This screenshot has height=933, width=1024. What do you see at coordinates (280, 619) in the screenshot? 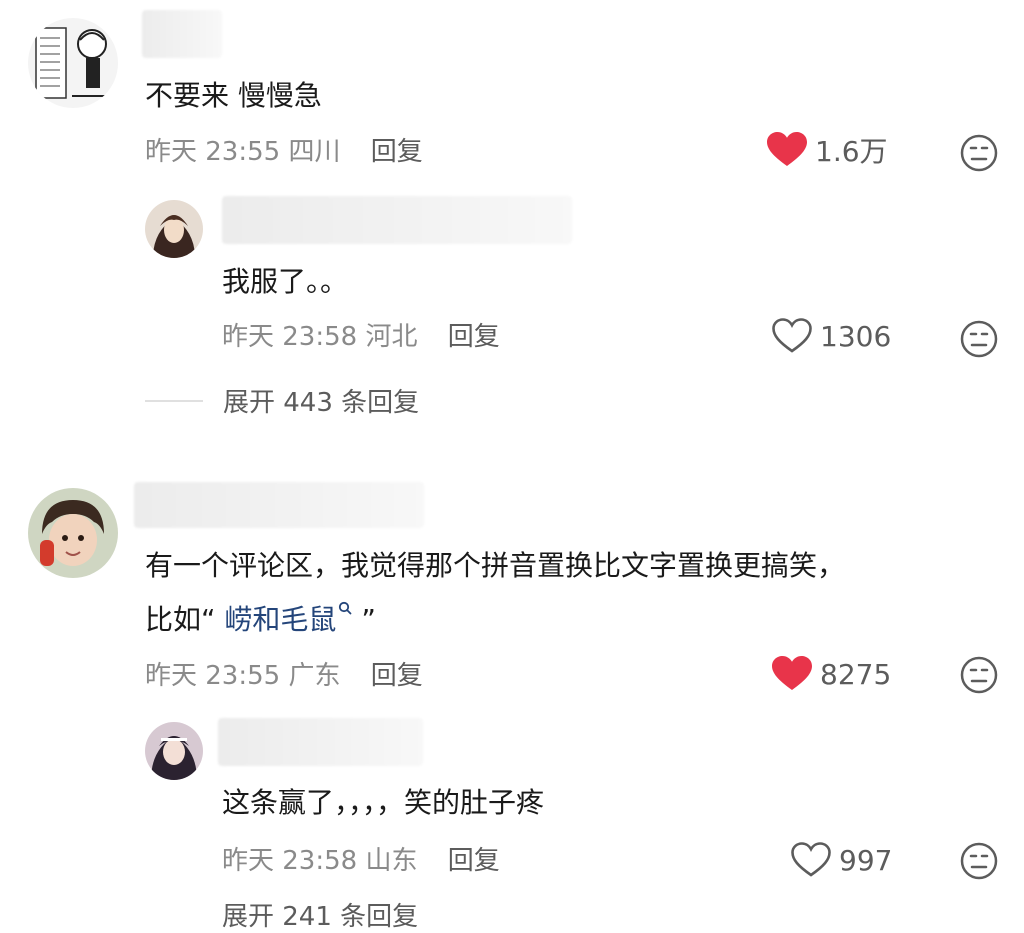
I see `search-link-text: 崂和毛鼠` at bounding box center [280, 619].